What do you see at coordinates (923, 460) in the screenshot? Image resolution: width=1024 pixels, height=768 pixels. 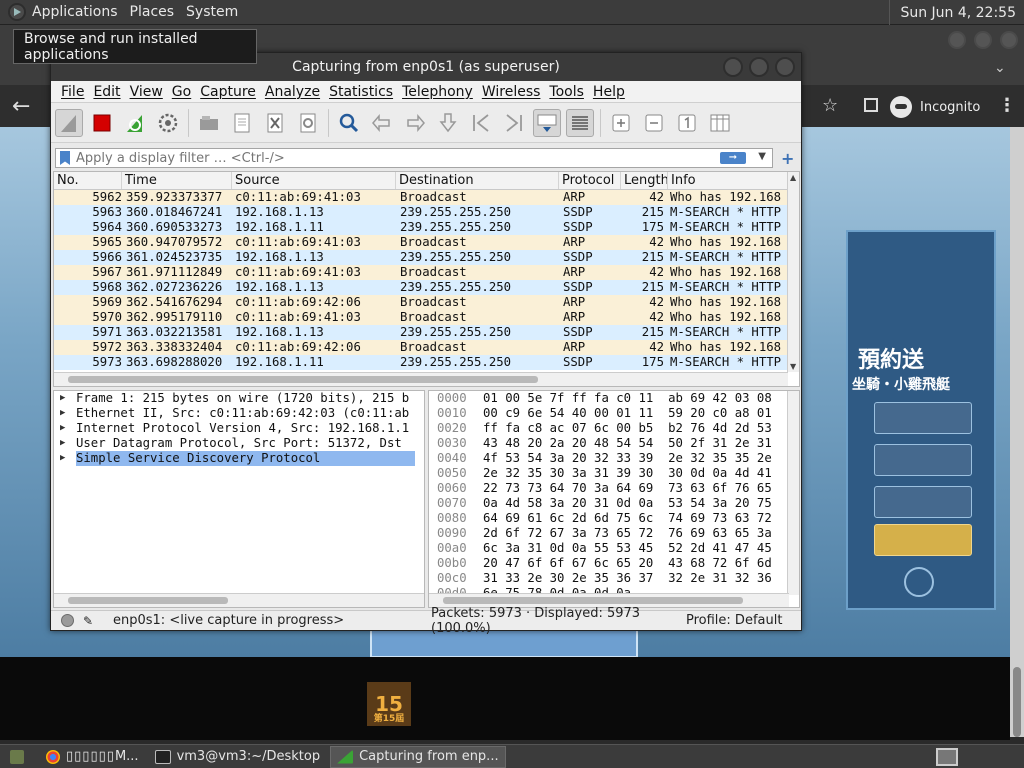 I see `google-play-button` at bounding box center [923, 460].